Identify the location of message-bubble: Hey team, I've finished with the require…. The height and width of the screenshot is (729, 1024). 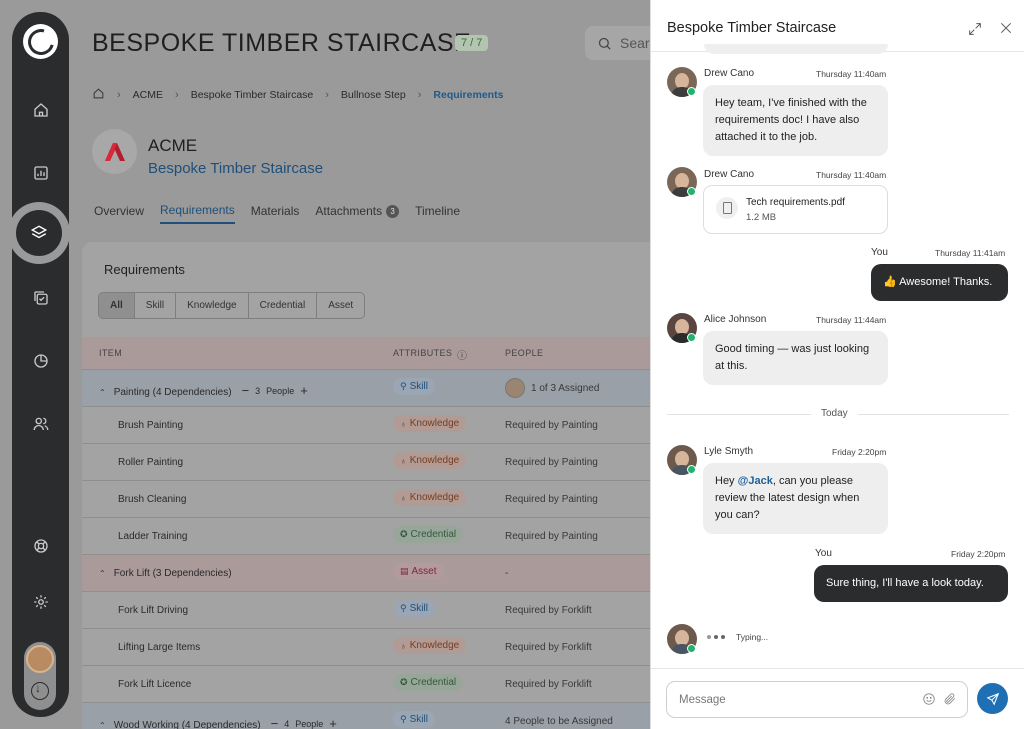
(795, 120).